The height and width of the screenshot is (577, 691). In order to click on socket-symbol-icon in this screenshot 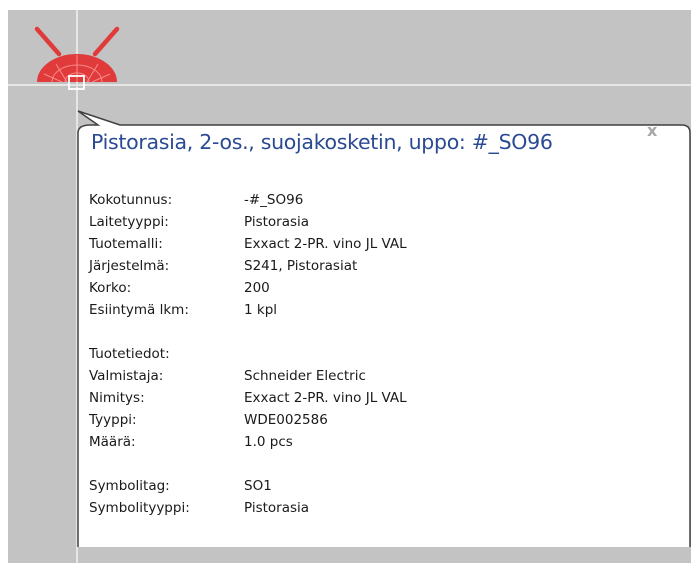, I will do `click(77, 60)`.